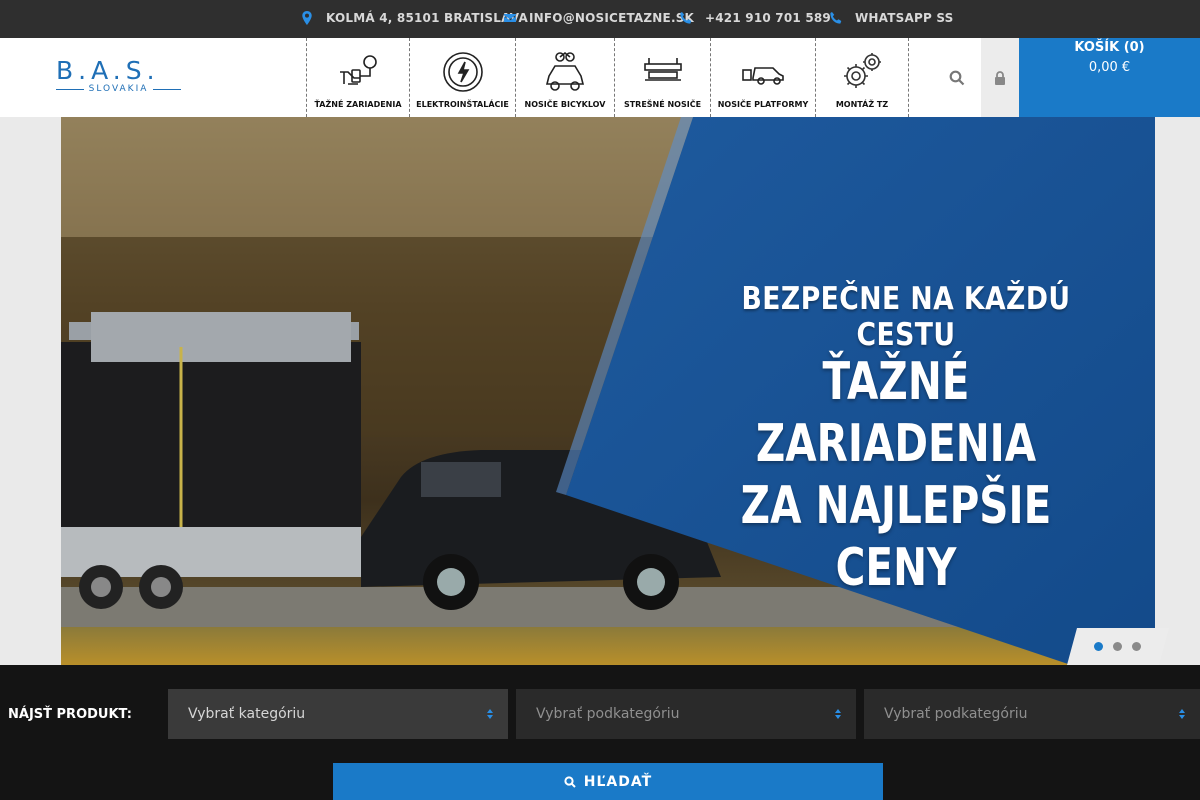  I want to click on logo-sub-text: SLOVAKIA, so click(118, 89).